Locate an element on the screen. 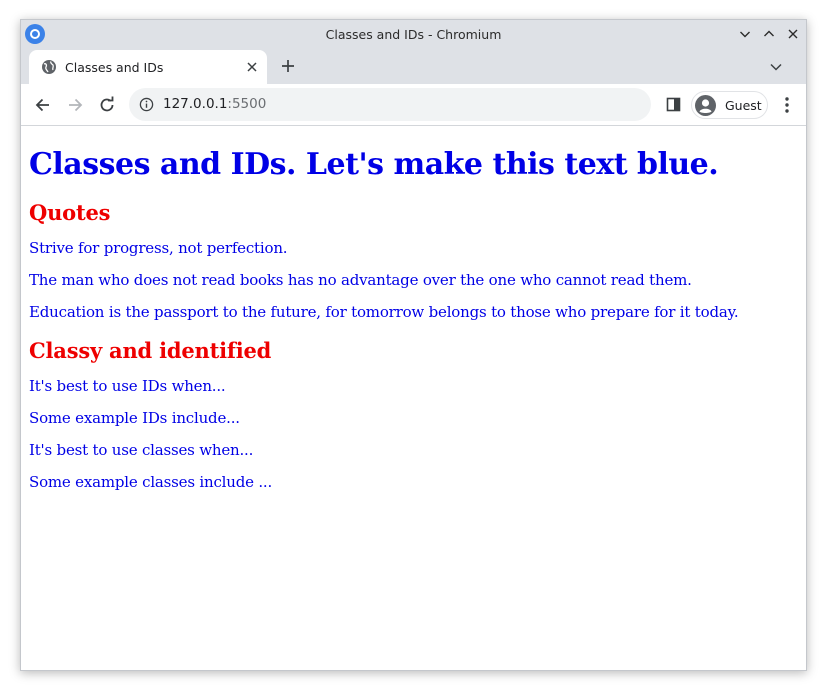 Image resolution: width=827 pixels, height=691 pixels. classy-heading: Classy and identified is located at coordinates (150, 350).